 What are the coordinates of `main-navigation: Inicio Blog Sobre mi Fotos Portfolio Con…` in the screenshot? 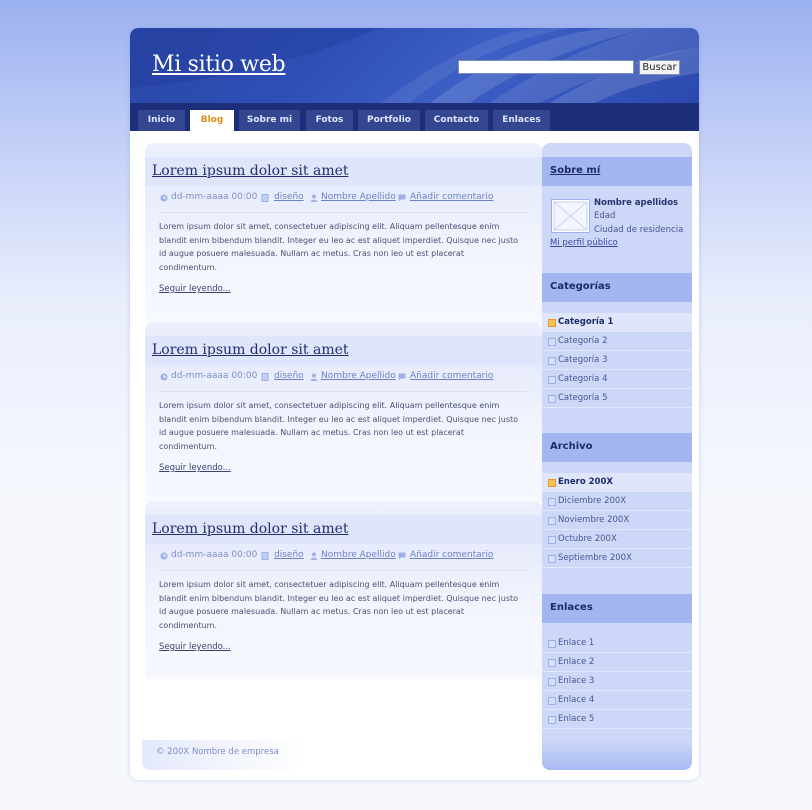 It's located at (414, 117).